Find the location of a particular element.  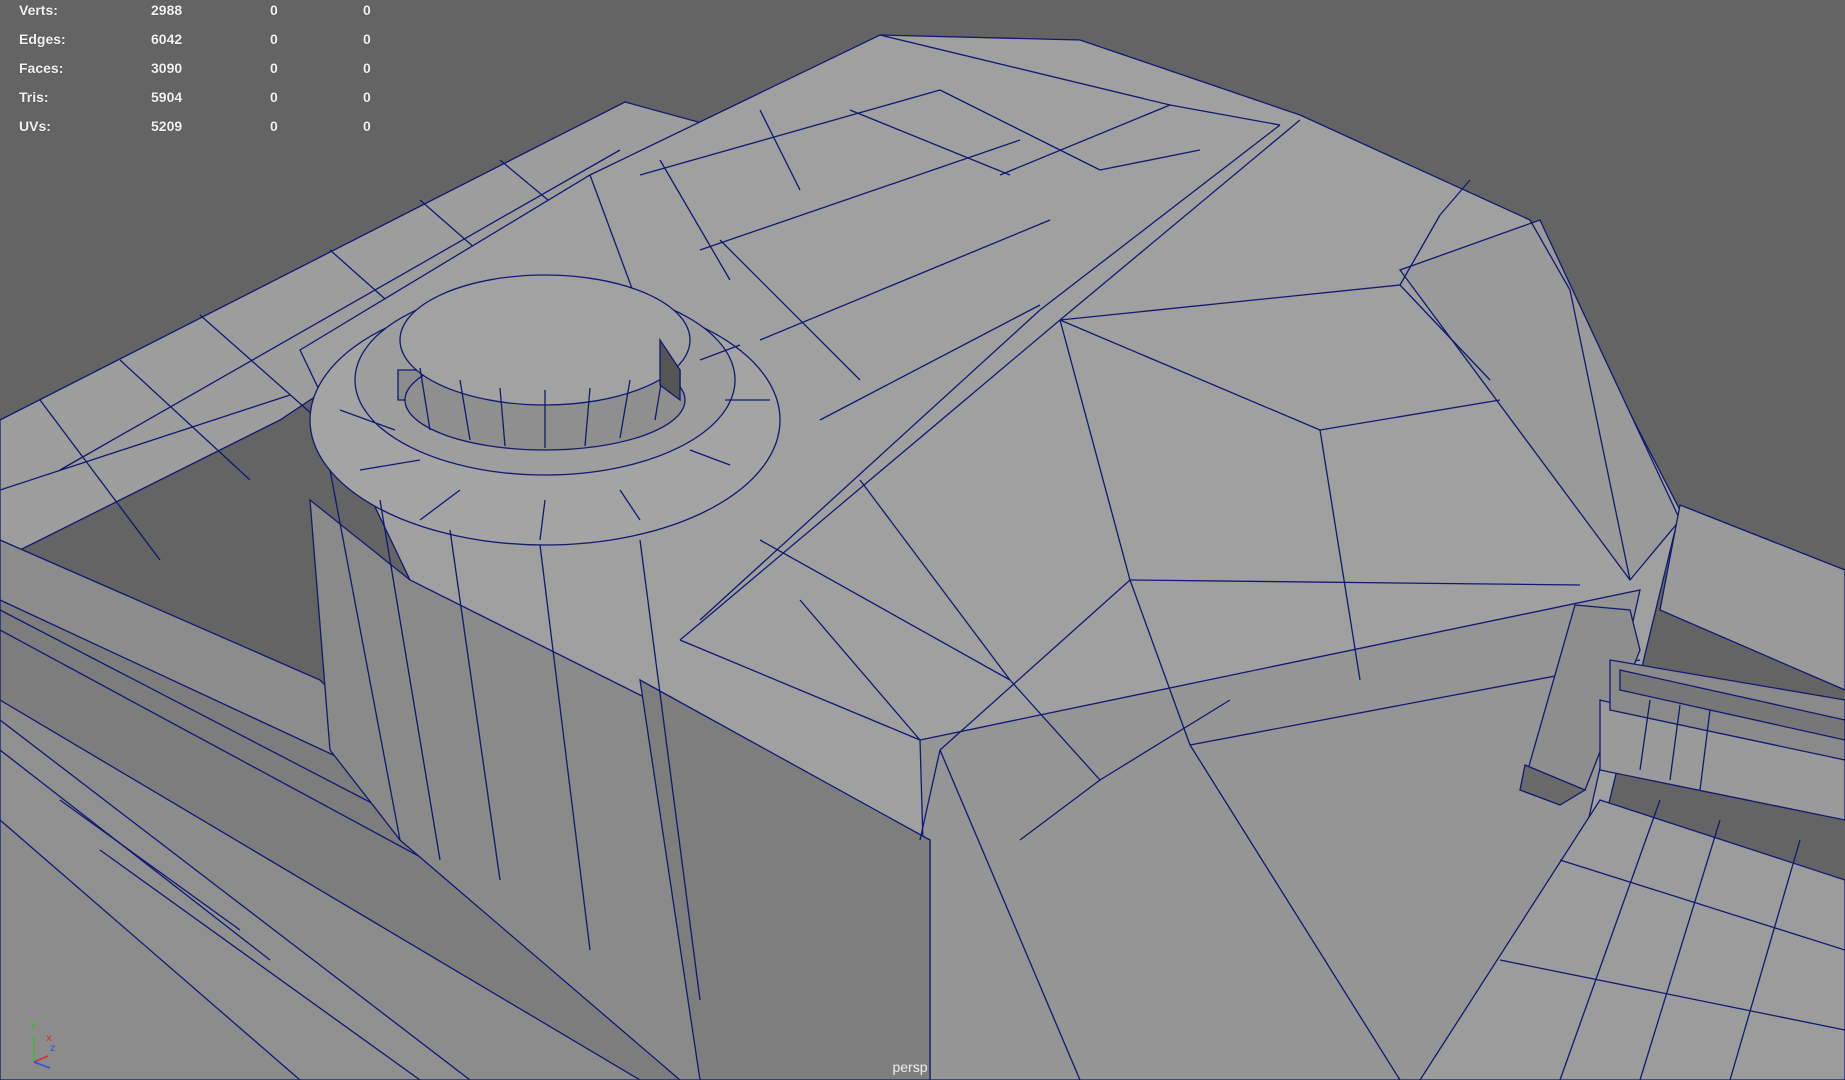

hud-label: Tris: is located at coordinates (34, 97).